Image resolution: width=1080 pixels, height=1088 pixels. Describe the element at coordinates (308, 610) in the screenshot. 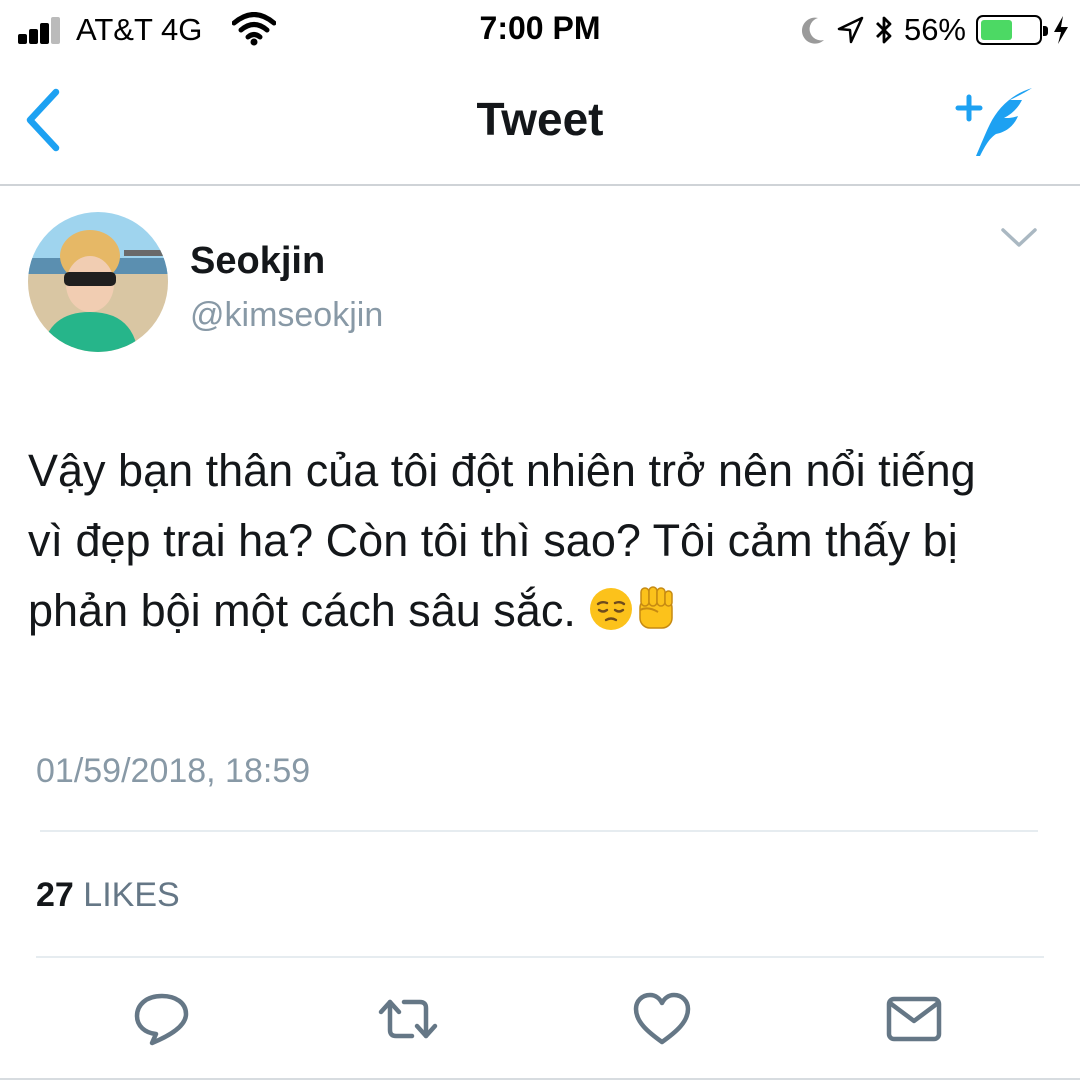

I see `tweet-text-line-text: phản bội một cách sâu sắc.` at that location.